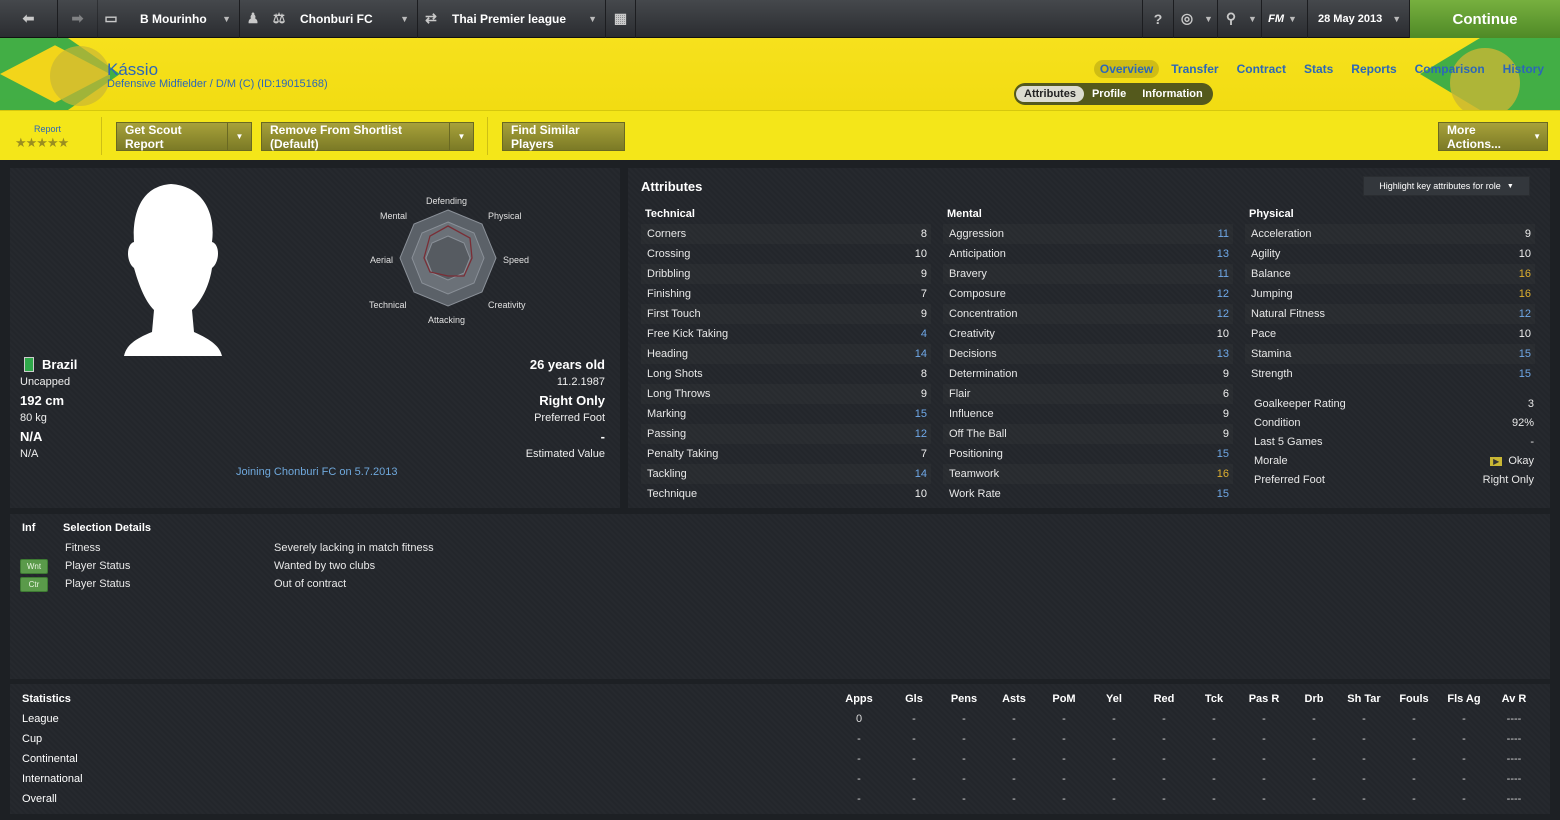 Image resolution: width=1560 pixels, height=820 pixels. I want to click on attribute-row-long-throws: Long Throws 9, so click(786, 394).